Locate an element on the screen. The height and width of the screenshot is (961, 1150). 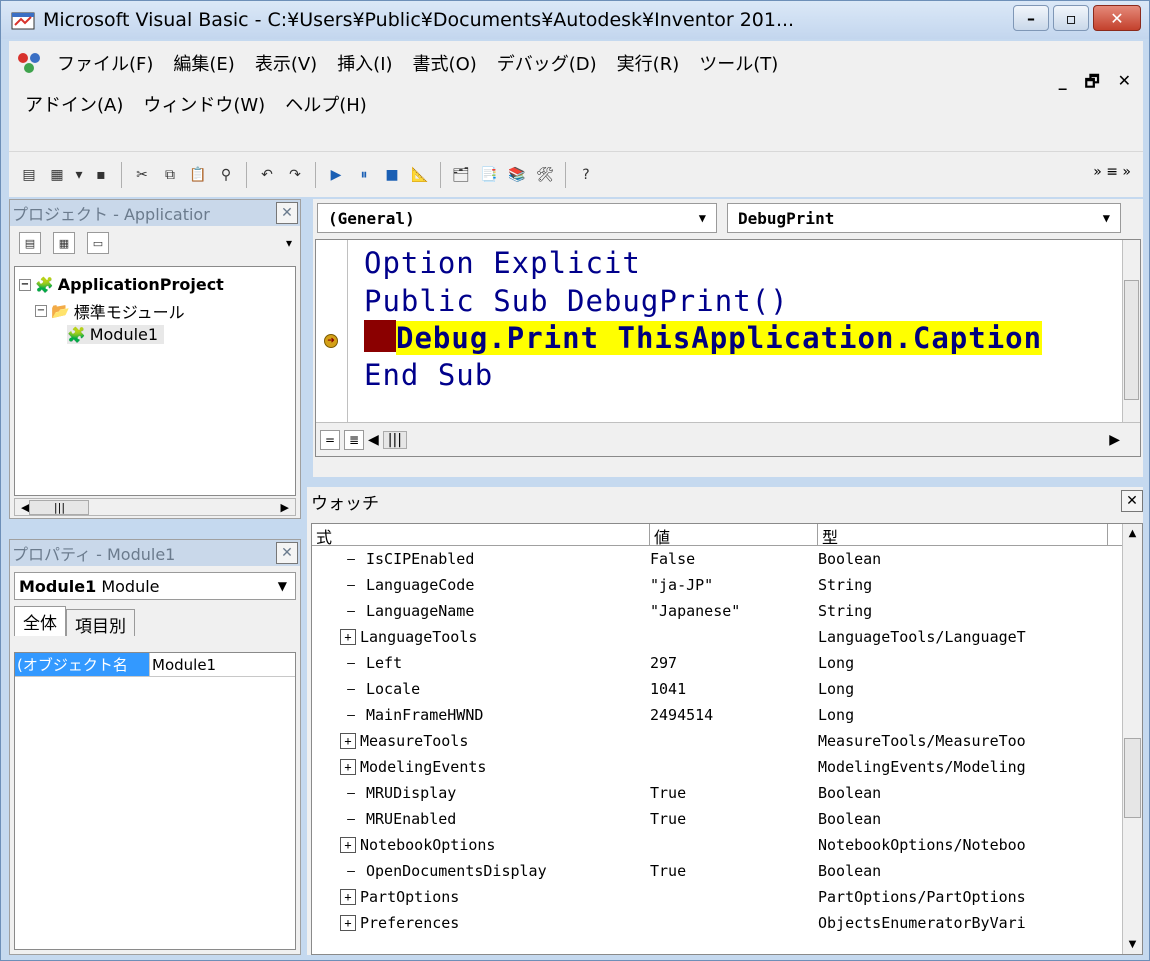
collapse-icon: − is located at coordinates (25, 284).